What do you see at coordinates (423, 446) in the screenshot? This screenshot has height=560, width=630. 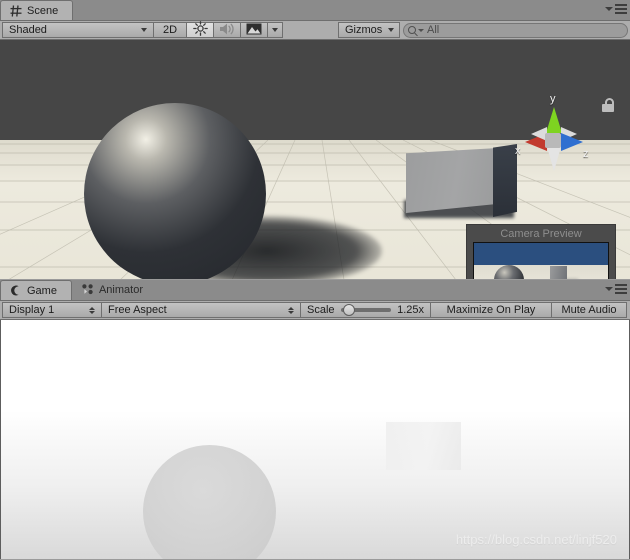 I see `game-cube-object` at bounding box center [423, 446].